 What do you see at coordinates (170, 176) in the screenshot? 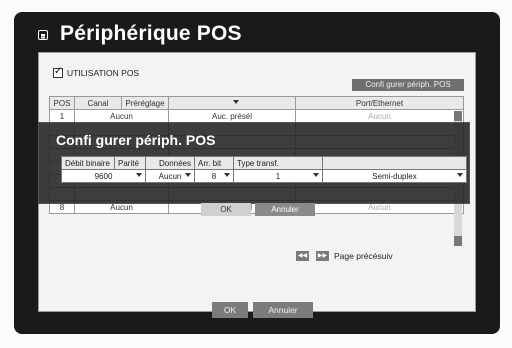
I see `parity-select: Aucun` at bounding box center [170, 176].